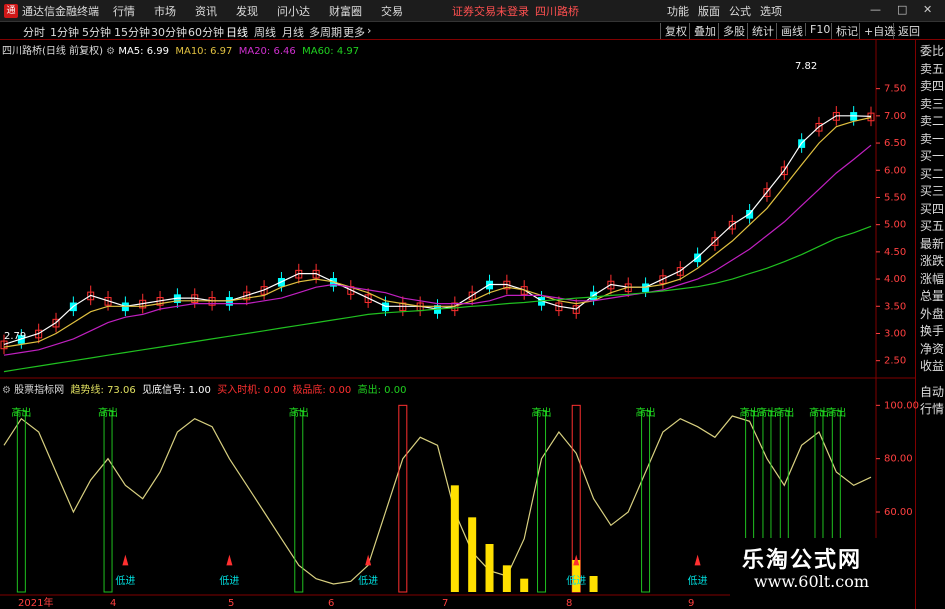  I want to click on time-tick-label: 4, so click(113, 603).